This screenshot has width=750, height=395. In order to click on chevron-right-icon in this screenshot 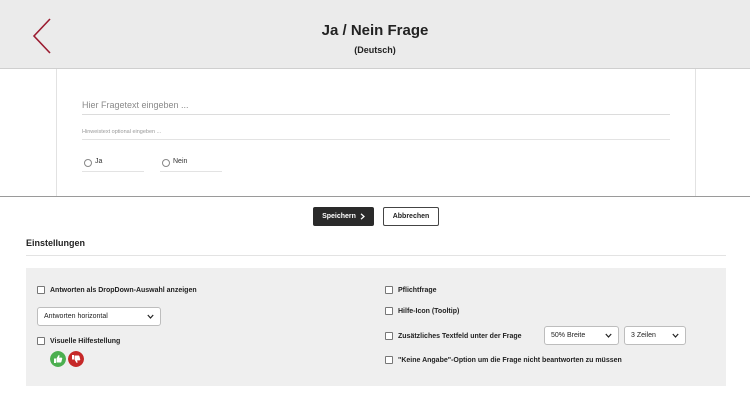, I will do `click(362, 216)`.